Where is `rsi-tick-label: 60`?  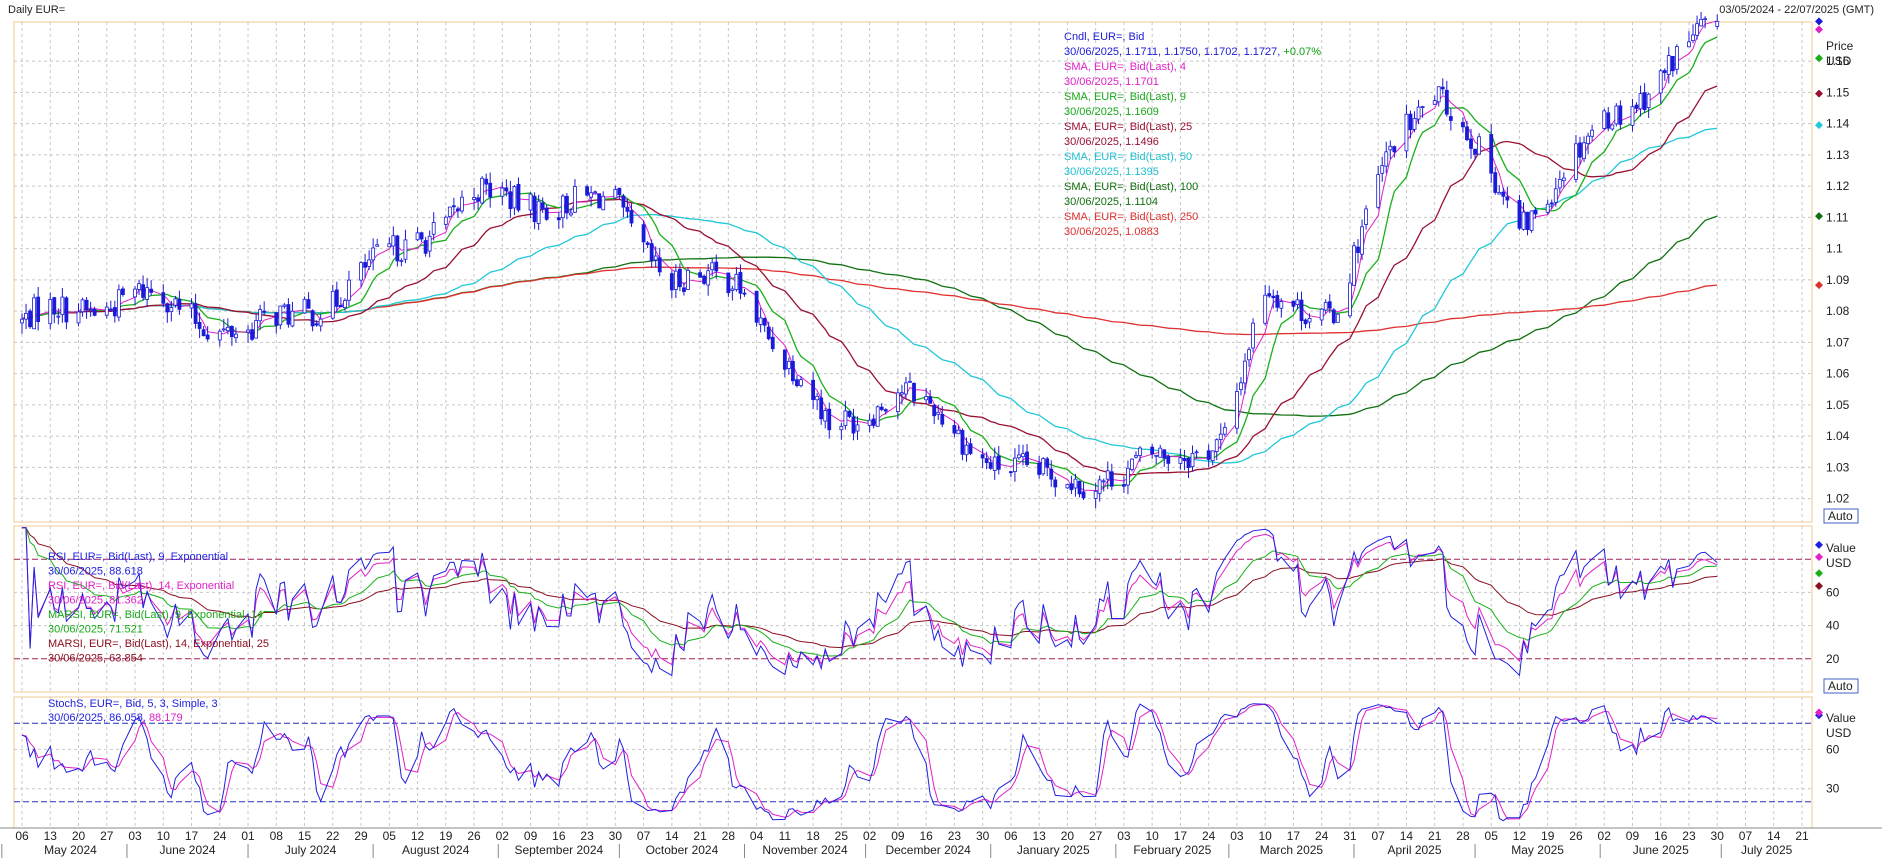 rsi-tick-label: 60 is located at coordinates (1833, 592).